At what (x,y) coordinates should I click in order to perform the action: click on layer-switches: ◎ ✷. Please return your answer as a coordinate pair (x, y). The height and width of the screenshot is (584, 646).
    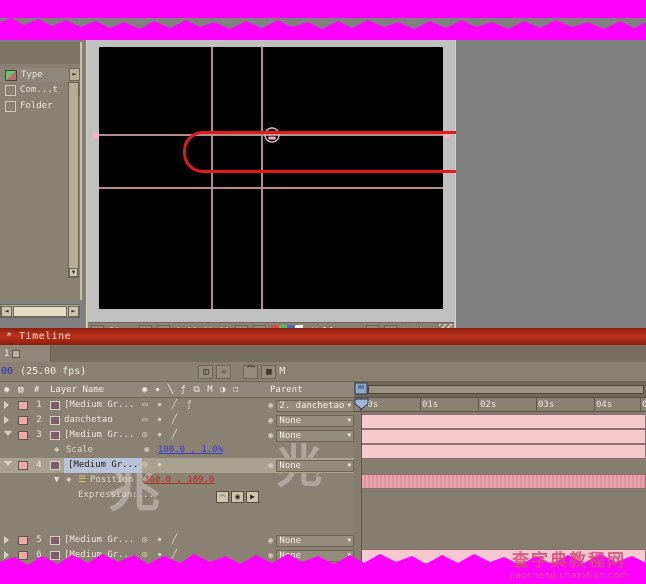
    Looking at the image, I should click on (201, 465).